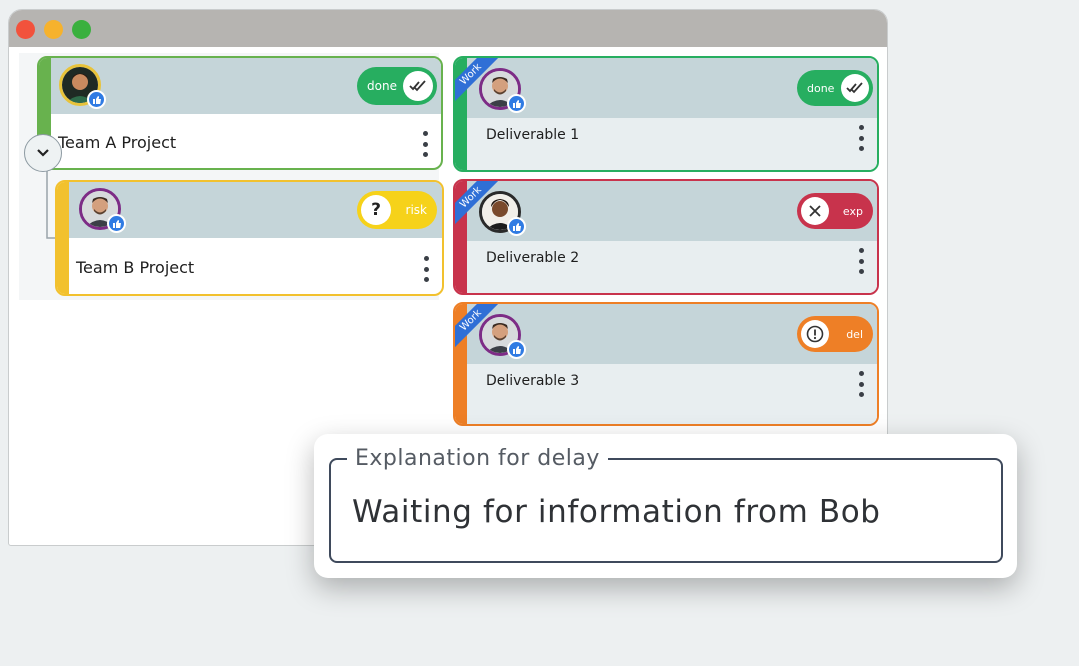 The height and width of the screenshot is (666, 1079). Describe the element at coordinates (835, 334) in the screenshot. I see `status-pill: del` at that location.